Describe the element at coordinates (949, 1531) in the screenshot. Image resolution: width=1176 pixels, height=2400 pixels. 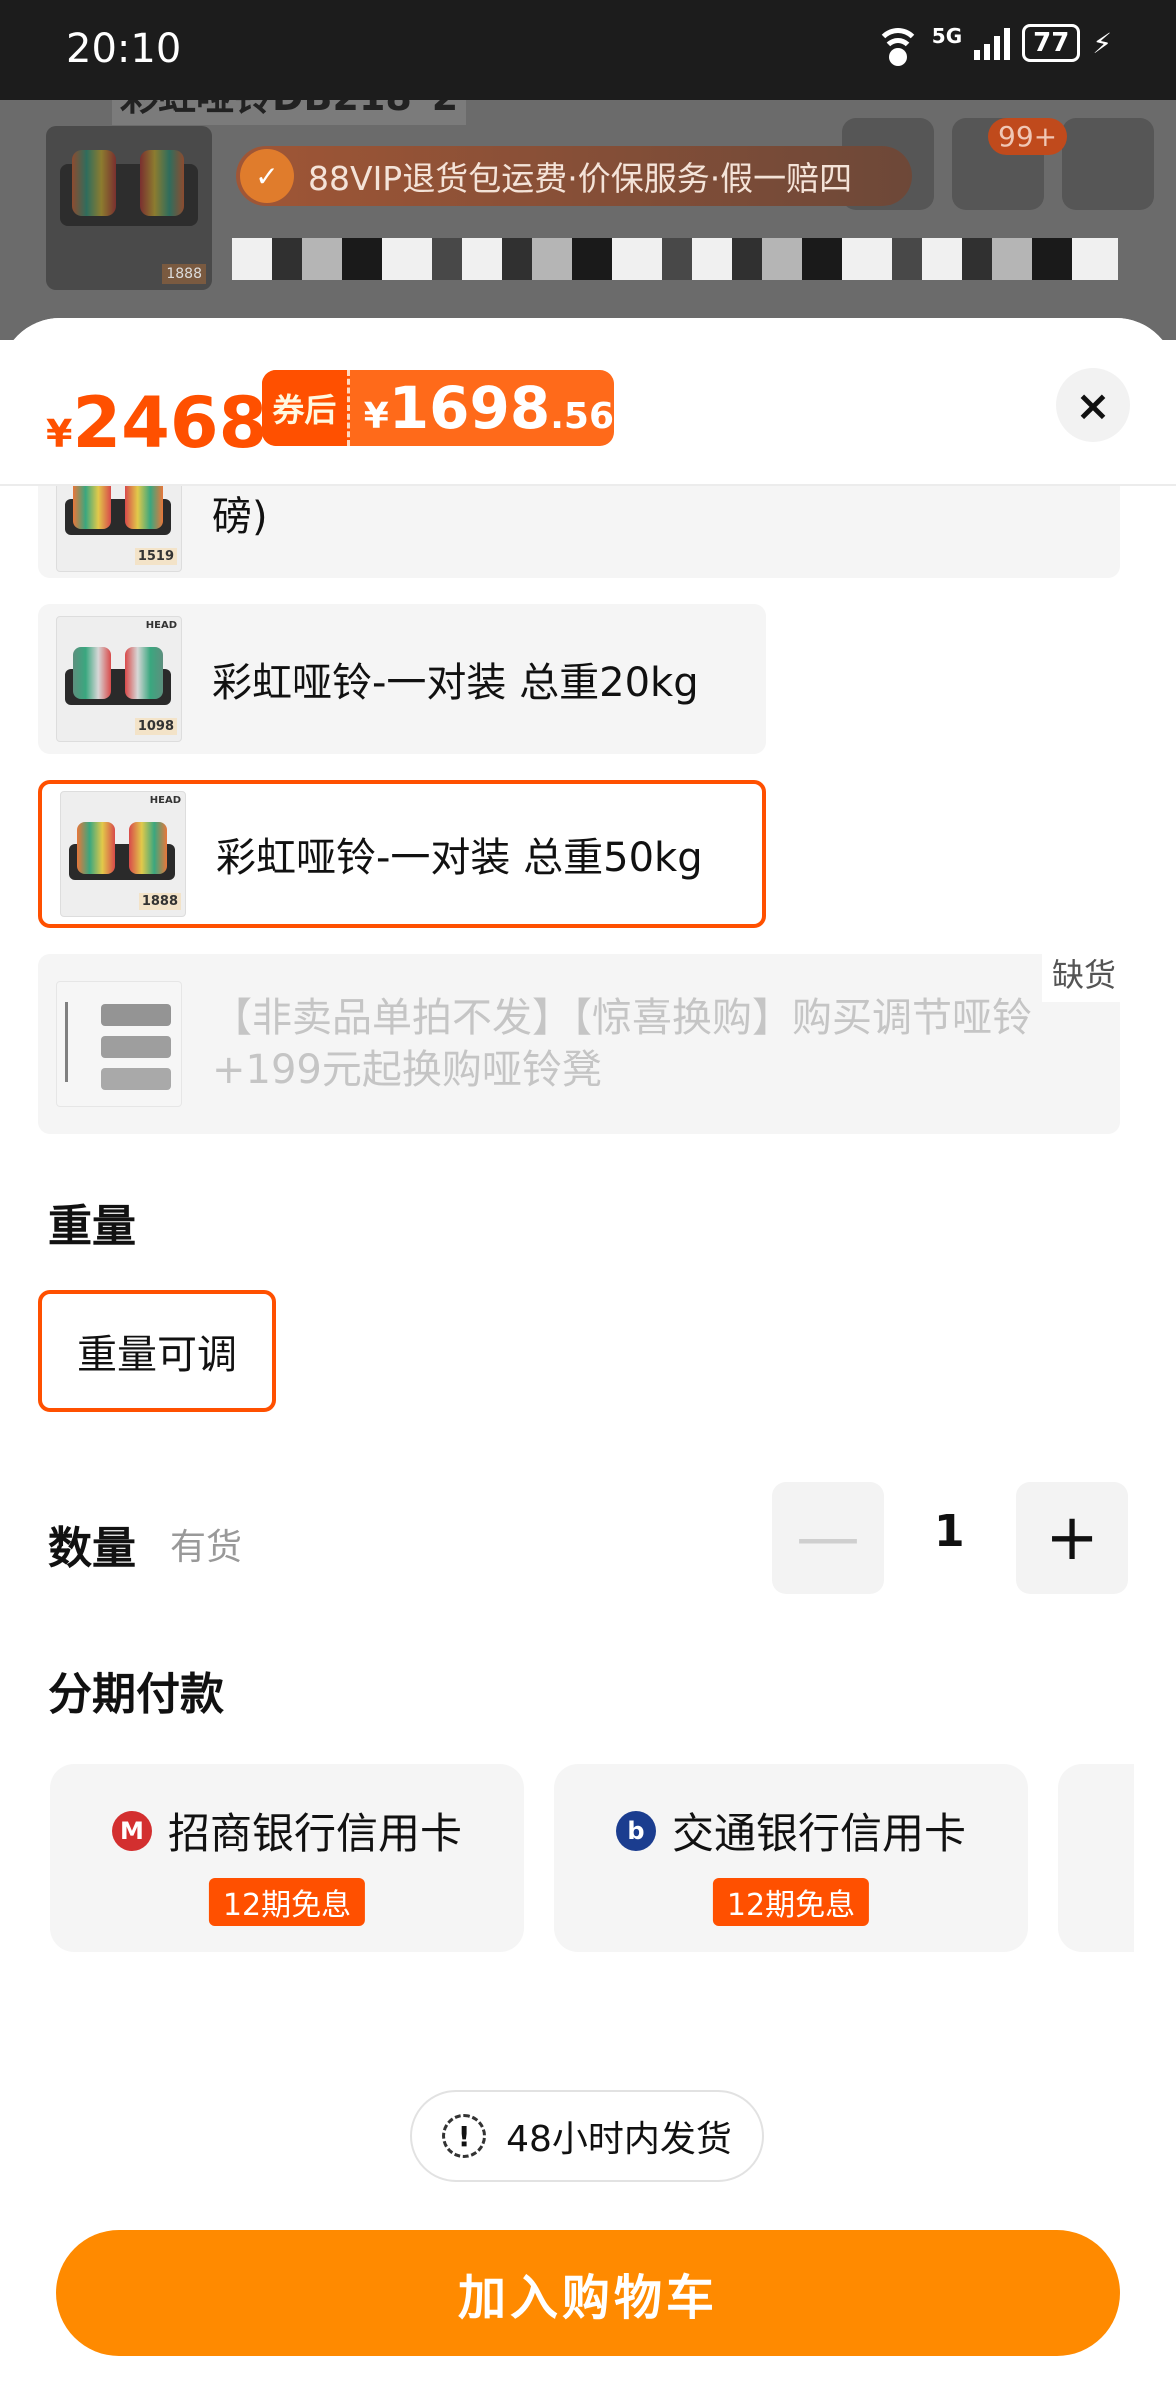
I see `quantity-value: 1` at that location.